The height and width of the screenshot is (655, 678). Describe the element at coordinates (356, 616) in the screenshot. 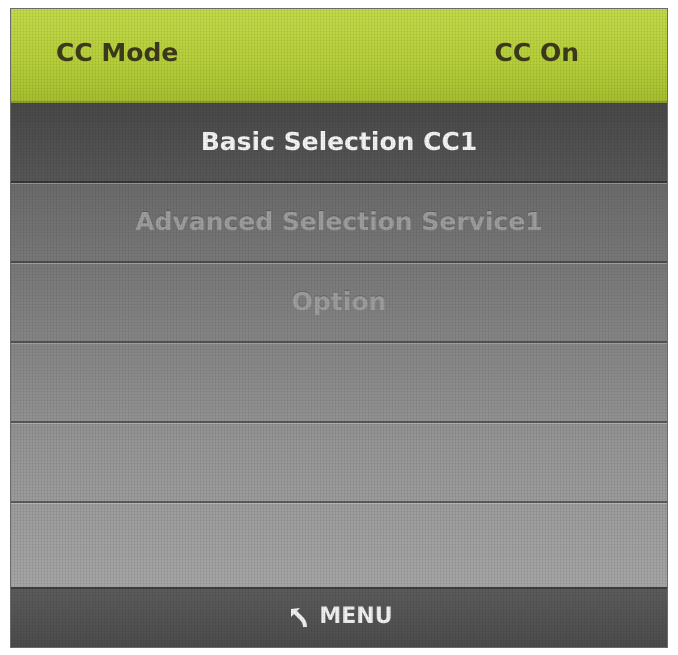

I see `menu-label: MENU` at that location.